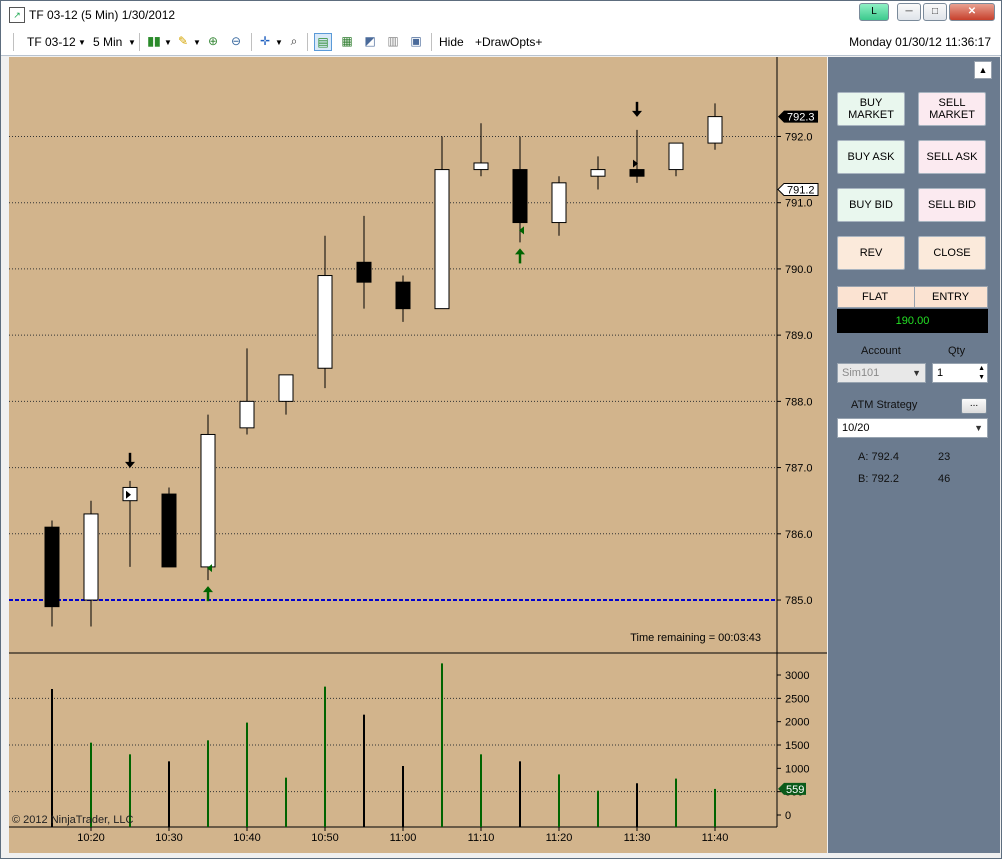 This screenshot has width=1002, height=859. What do you see at coordinates (247, 838) in the screenshot?
I see `time-label: 10:40` at bounding box center [247, 838].